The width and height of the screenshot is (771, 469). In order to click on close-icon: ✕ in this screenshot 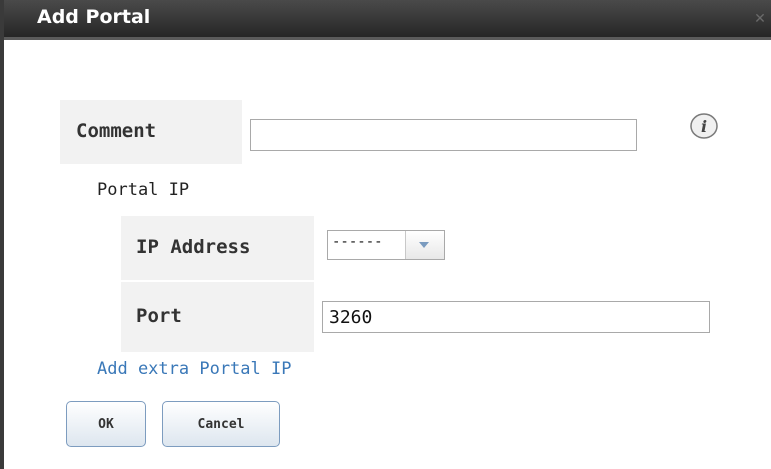, I will do `click(760, 19)`.